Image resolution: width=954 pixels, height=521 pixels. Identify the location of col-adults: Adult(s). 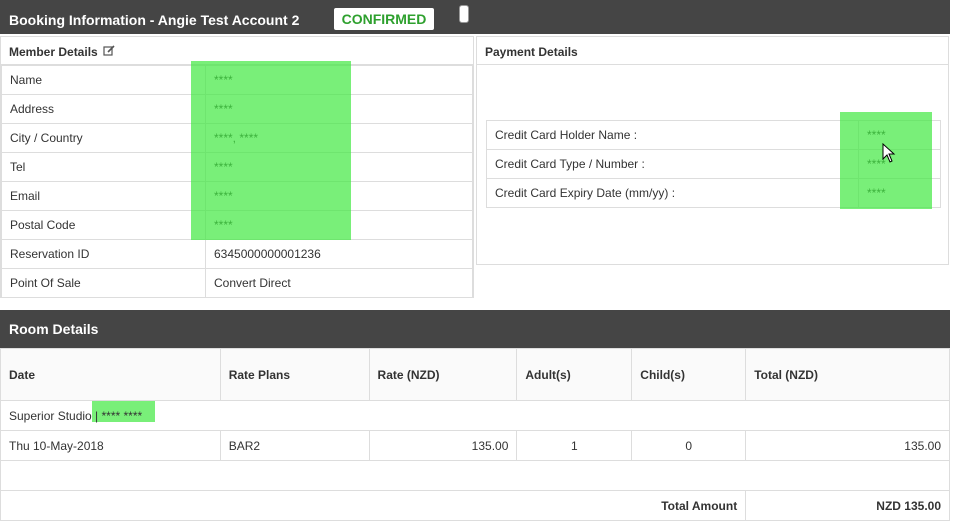
(574, 374).